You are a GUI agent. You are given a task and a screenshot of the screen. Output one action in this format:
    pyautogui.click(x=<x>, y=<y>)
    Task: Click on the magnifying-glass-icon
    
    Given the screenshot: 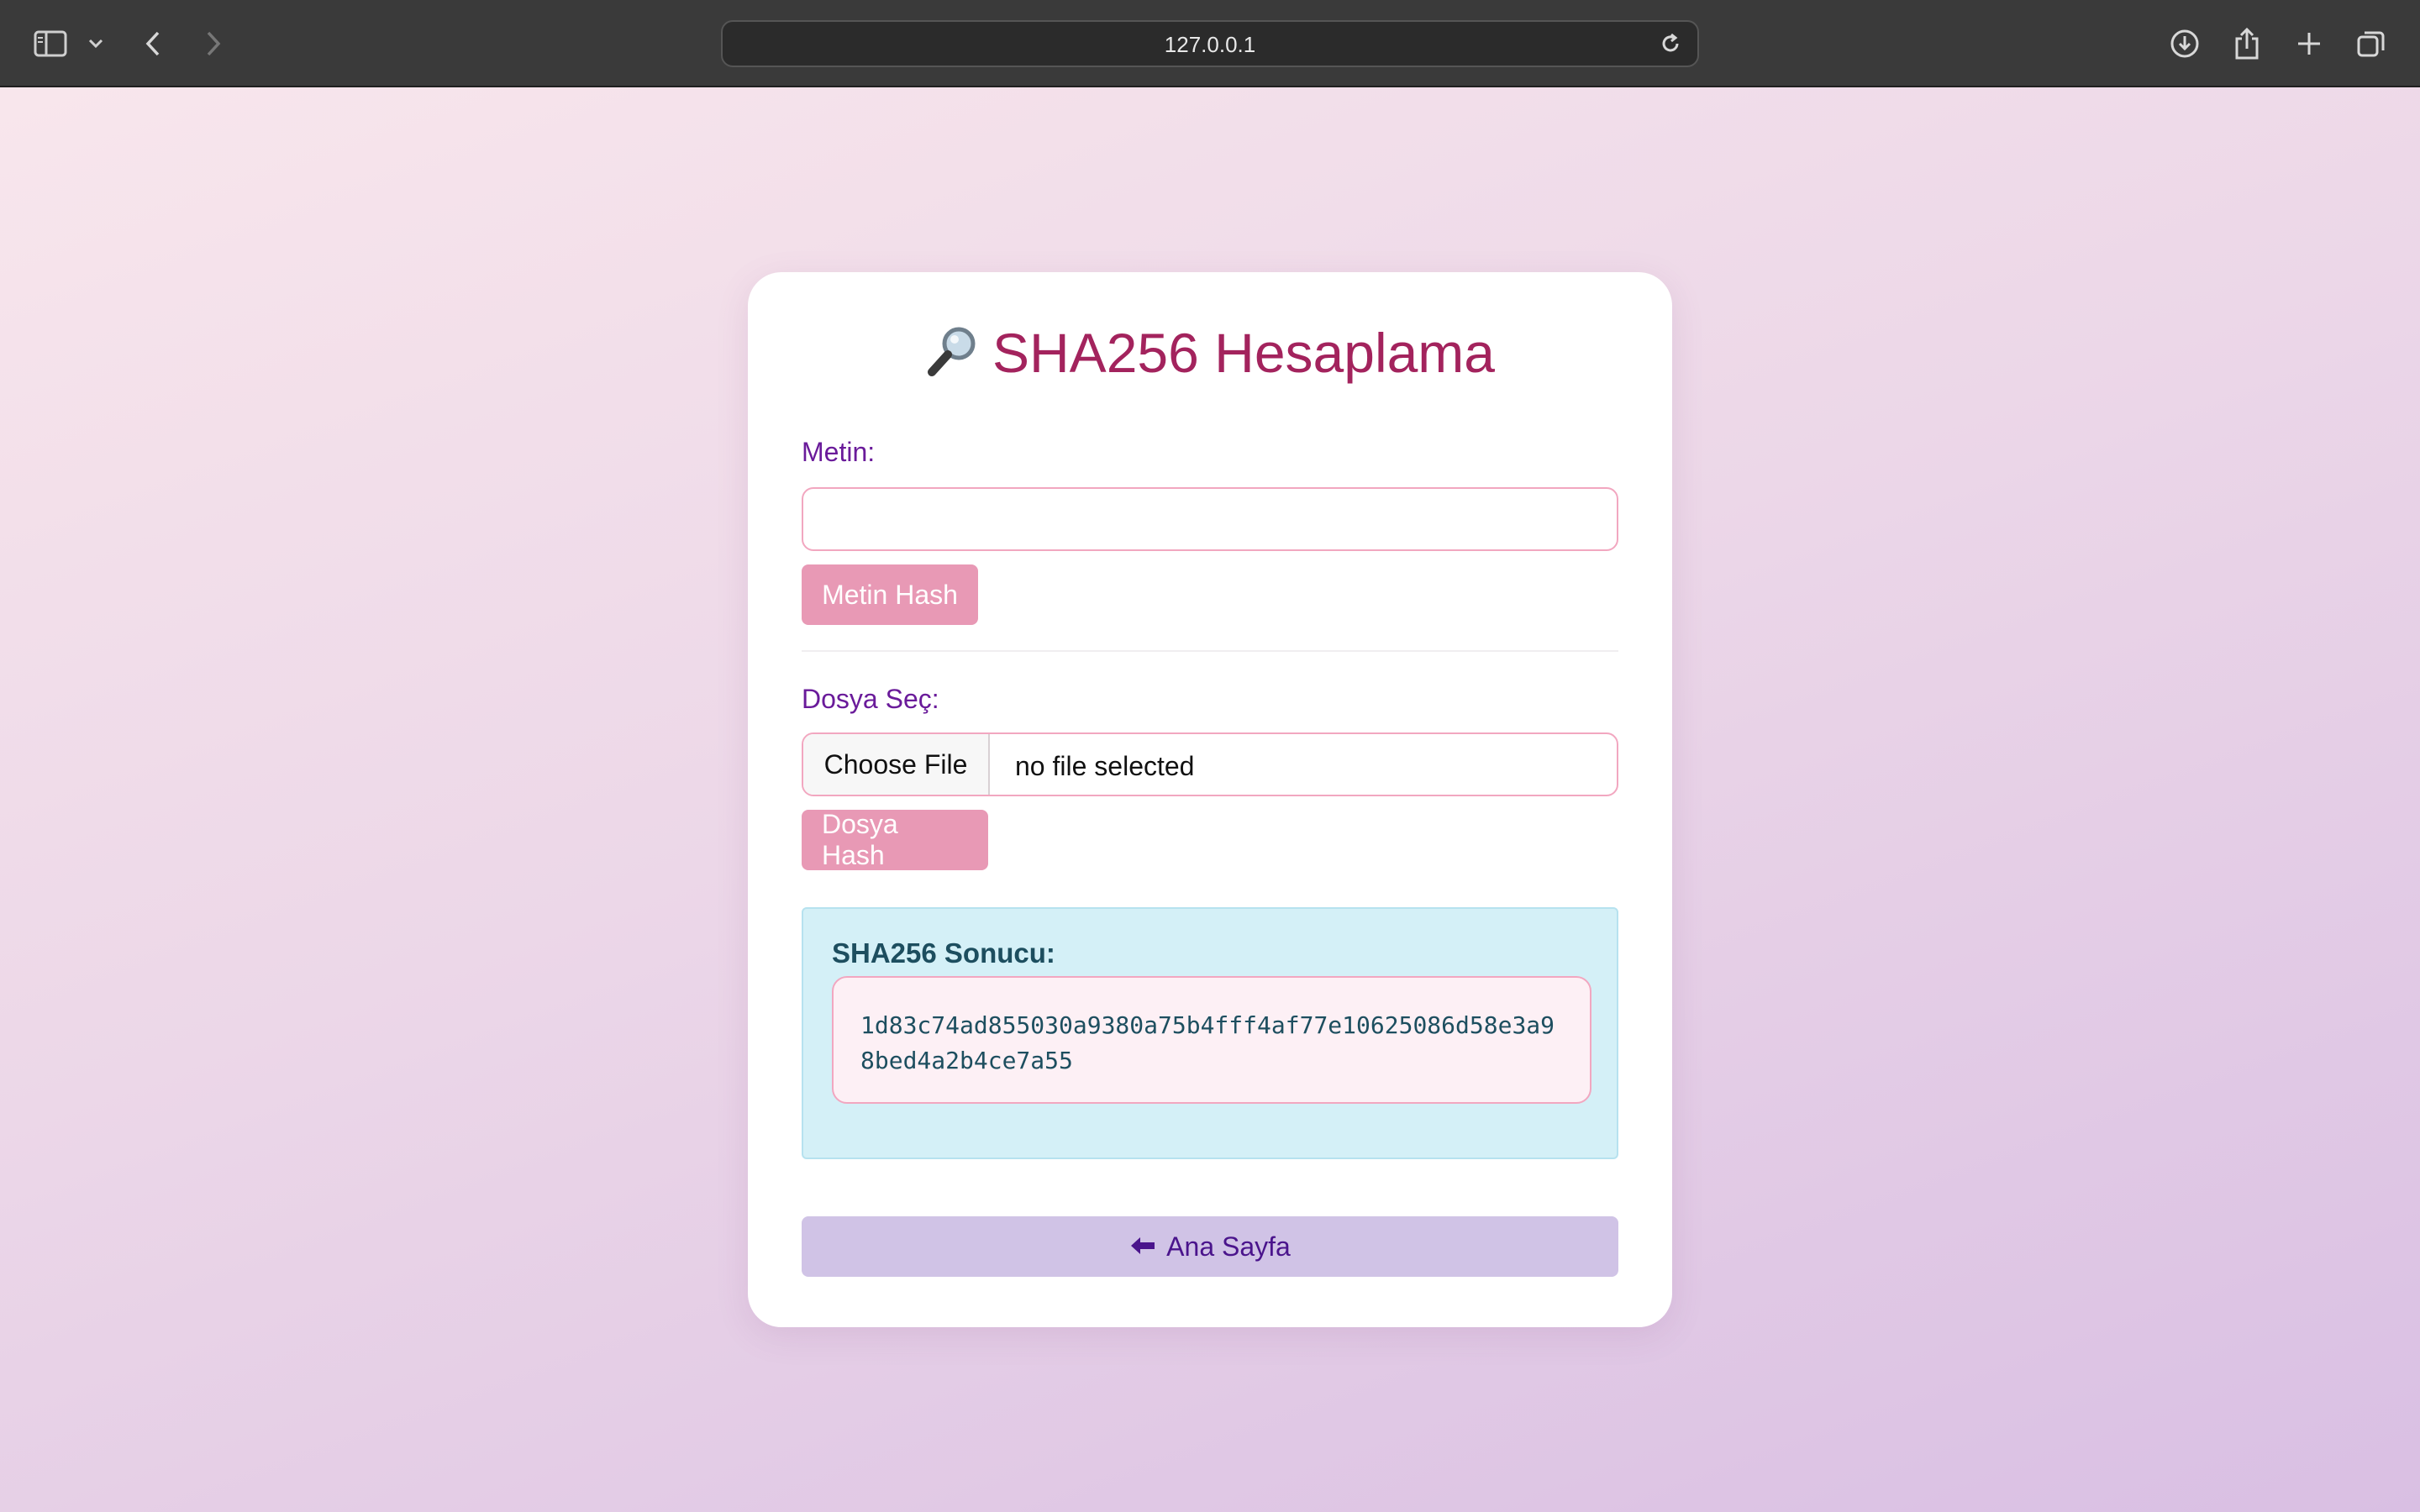 What is the action you would take?
    pyautogui.click(x=953, y=357)
    